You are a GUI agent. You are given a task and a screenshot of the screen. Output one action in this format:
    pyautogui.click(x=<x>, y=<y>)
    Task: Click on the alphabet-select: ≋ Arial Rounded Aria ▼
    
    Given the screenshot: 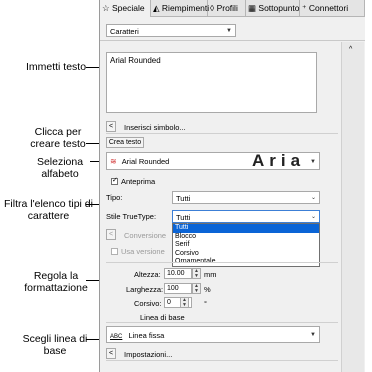 What is the action you would take?
    pyautogui.click(x=213, y=161)
    